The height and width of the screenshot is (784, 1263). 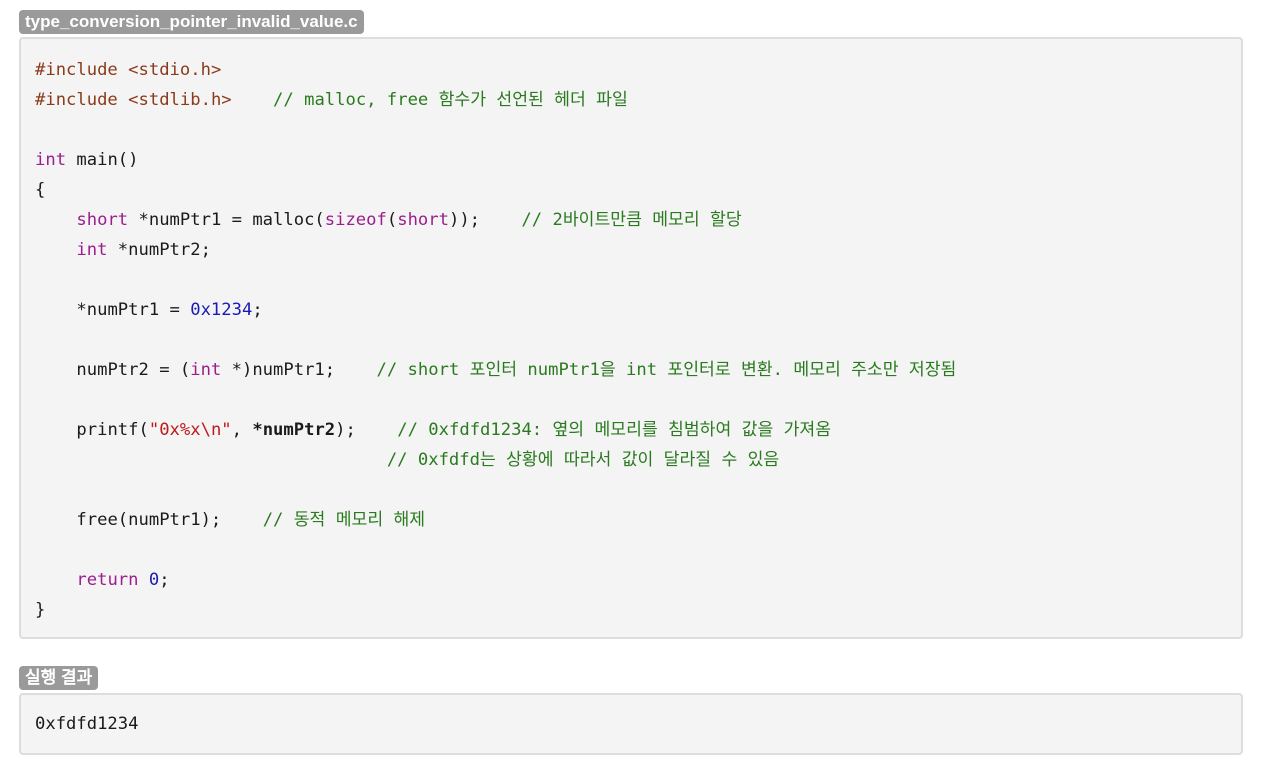 What do you see at coordinates (211, 430) in the screenshot?
I see `escape-sequence: \n` at bounding box center [211, 430].